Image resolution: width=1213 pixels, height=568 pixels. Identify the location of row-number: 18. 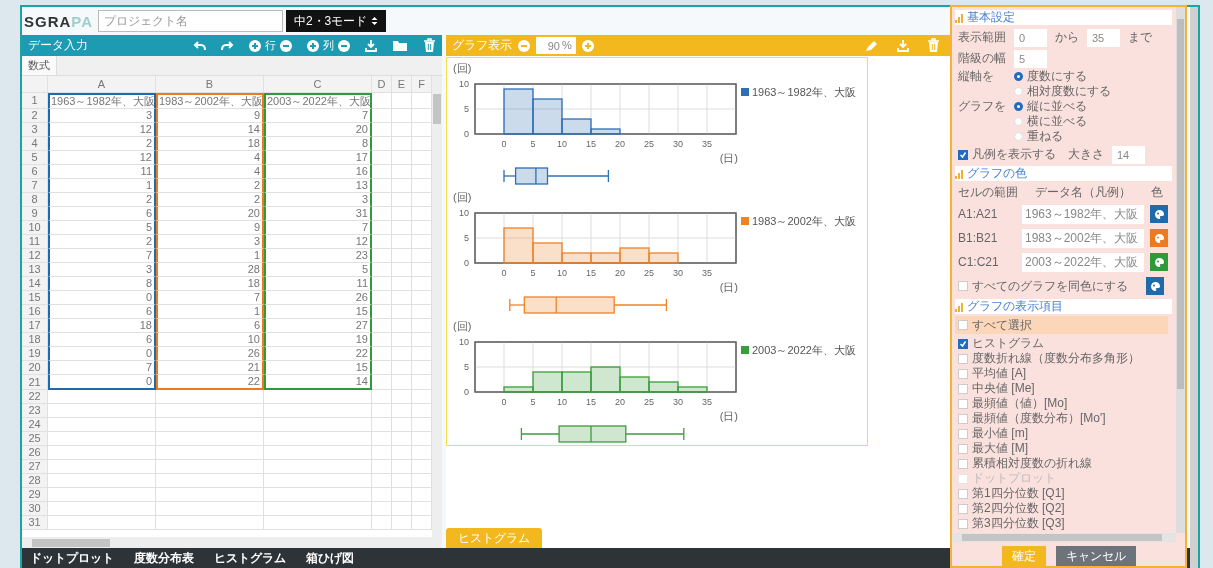
(35, 340).